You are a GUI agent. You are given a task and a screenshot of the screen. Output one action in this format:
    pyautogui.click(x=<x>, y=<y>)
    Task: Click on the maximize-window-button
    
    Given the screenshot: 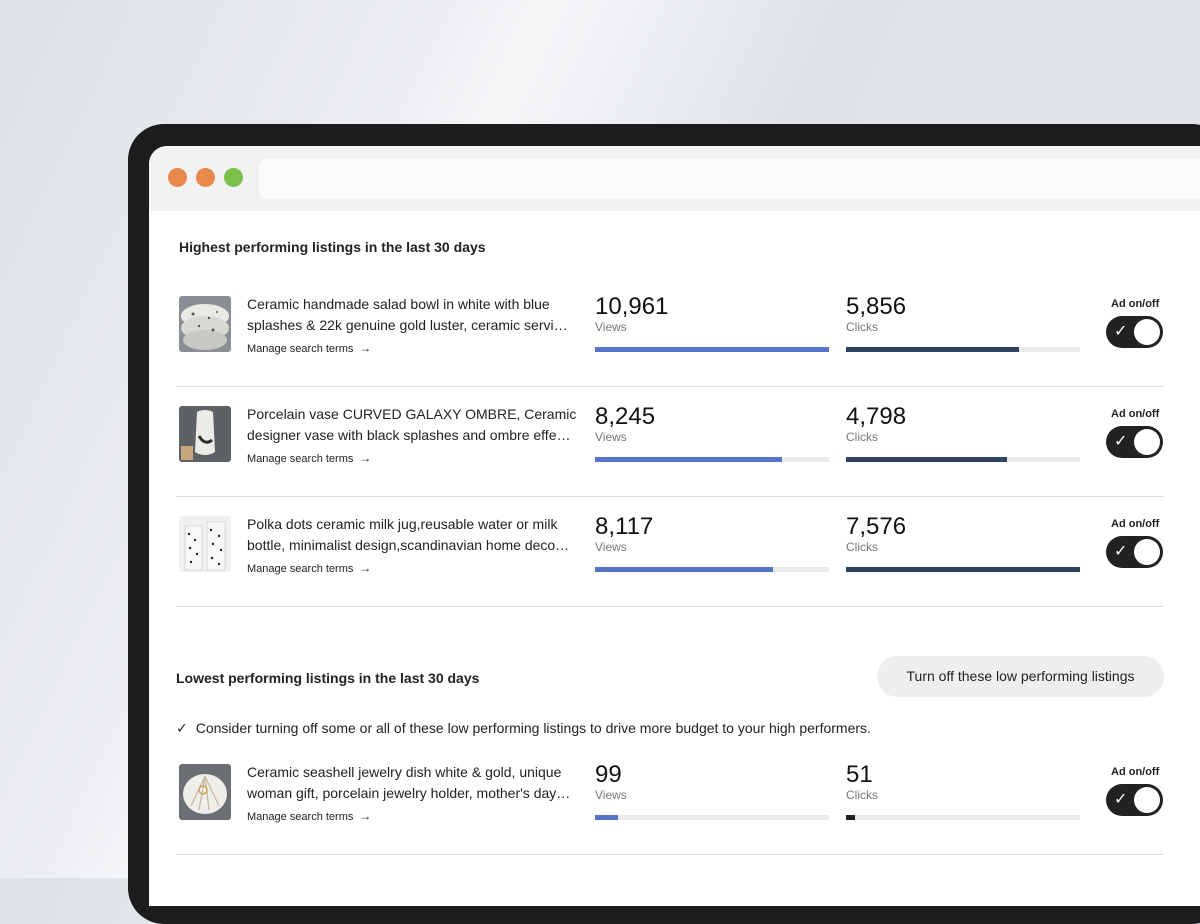 What is the action you would take?
    pyautogui.click(x=233, y=177)
    